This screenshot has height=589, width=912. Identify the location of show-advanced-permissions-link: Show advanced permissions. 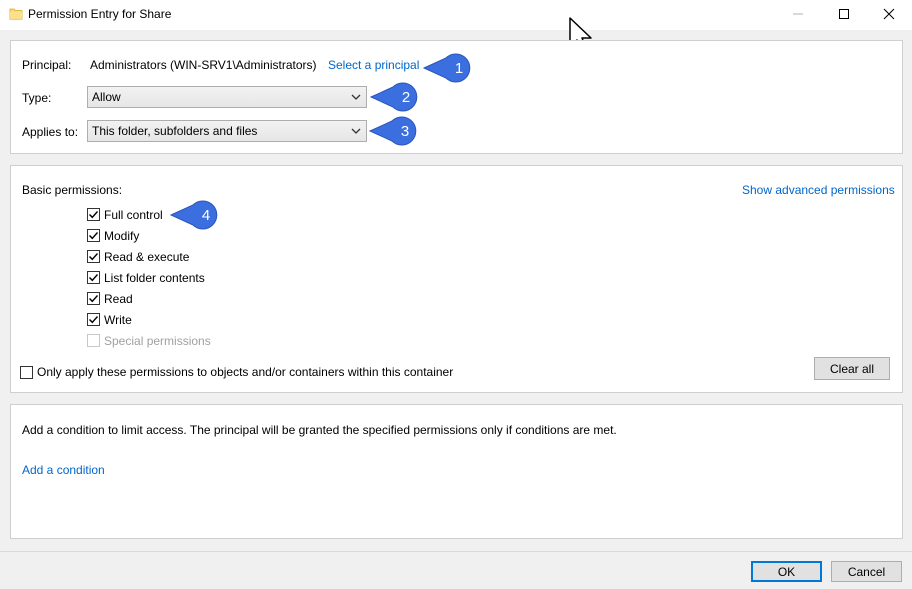
(818, 190).